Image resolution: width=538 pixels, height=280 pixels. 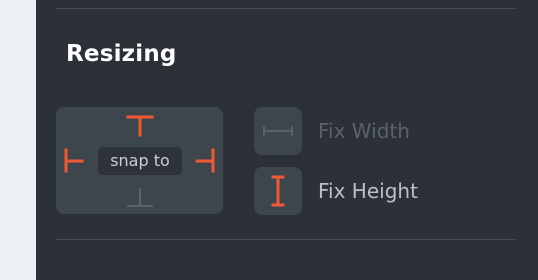 I want to click on snap-to-control: snap to, so click(x=139, y=160).